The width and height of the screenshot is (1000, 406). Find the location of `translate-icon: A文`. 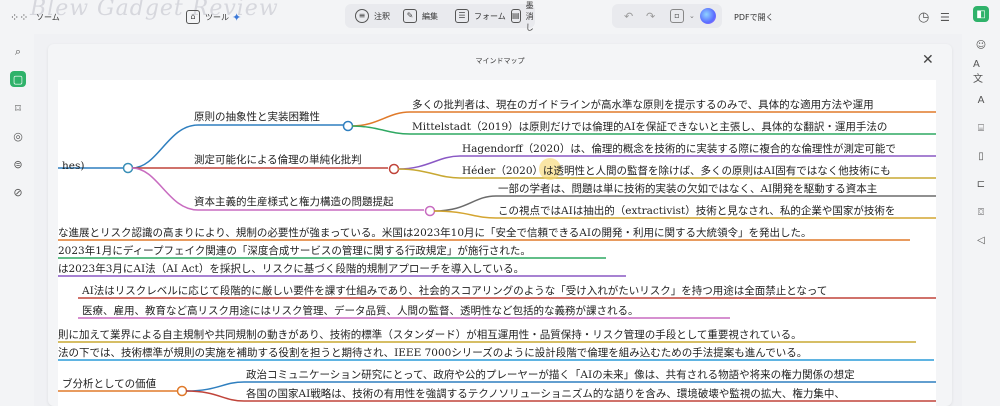

translate-icon: A文 is located at coordinates (981, 72).